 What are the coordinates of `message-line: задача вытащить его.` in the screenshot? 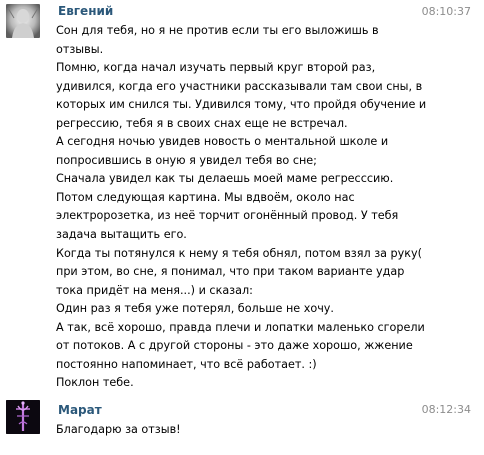 It's located at (121, 235).